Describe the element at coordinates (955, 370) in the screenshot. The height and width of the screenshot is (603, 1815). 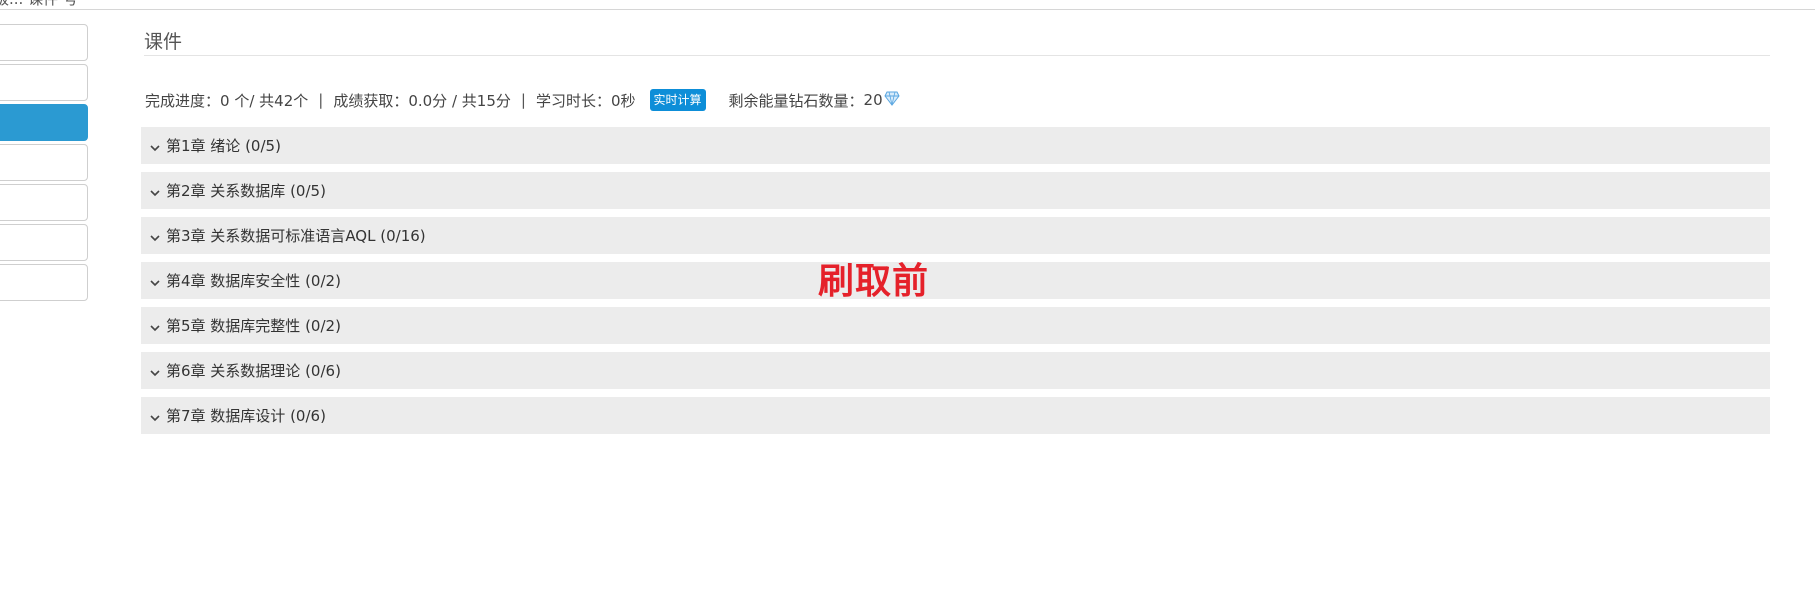
I see `chapter-row: 第6章 关系数据理论 (0/6)` at that location.